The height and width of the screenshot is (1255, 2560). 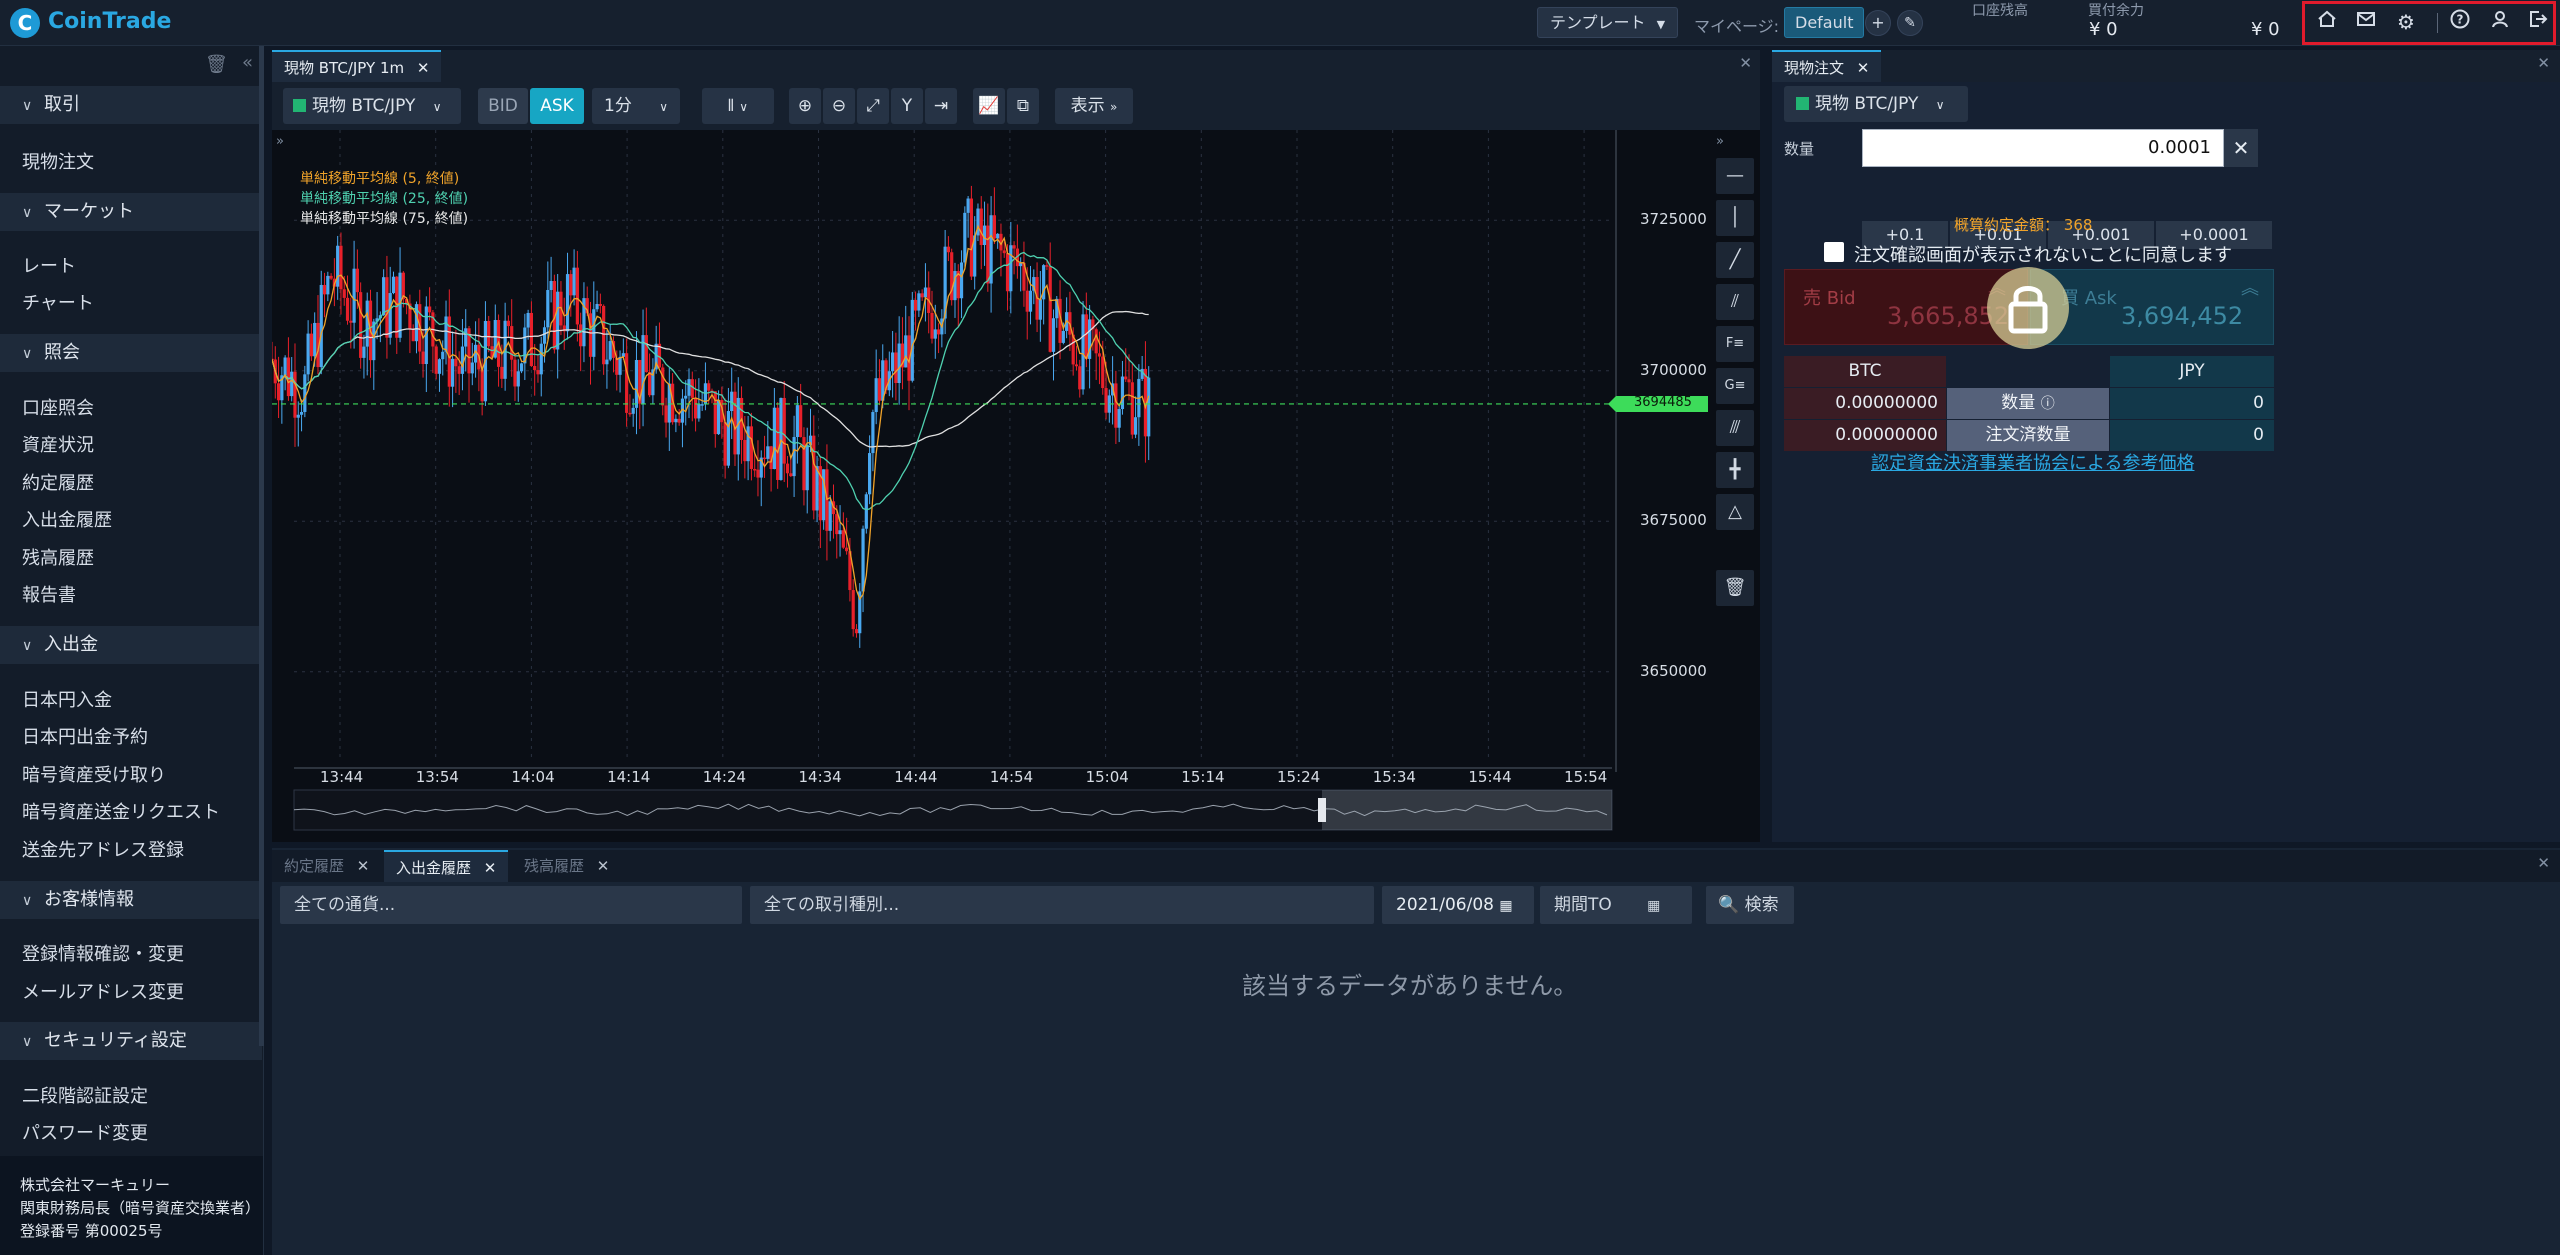 What do you see at coordinates (131, 353) in the screenshot?
I see `sidebar-section-inquiry: ∨ 照会` at bounding box center [131, 353].